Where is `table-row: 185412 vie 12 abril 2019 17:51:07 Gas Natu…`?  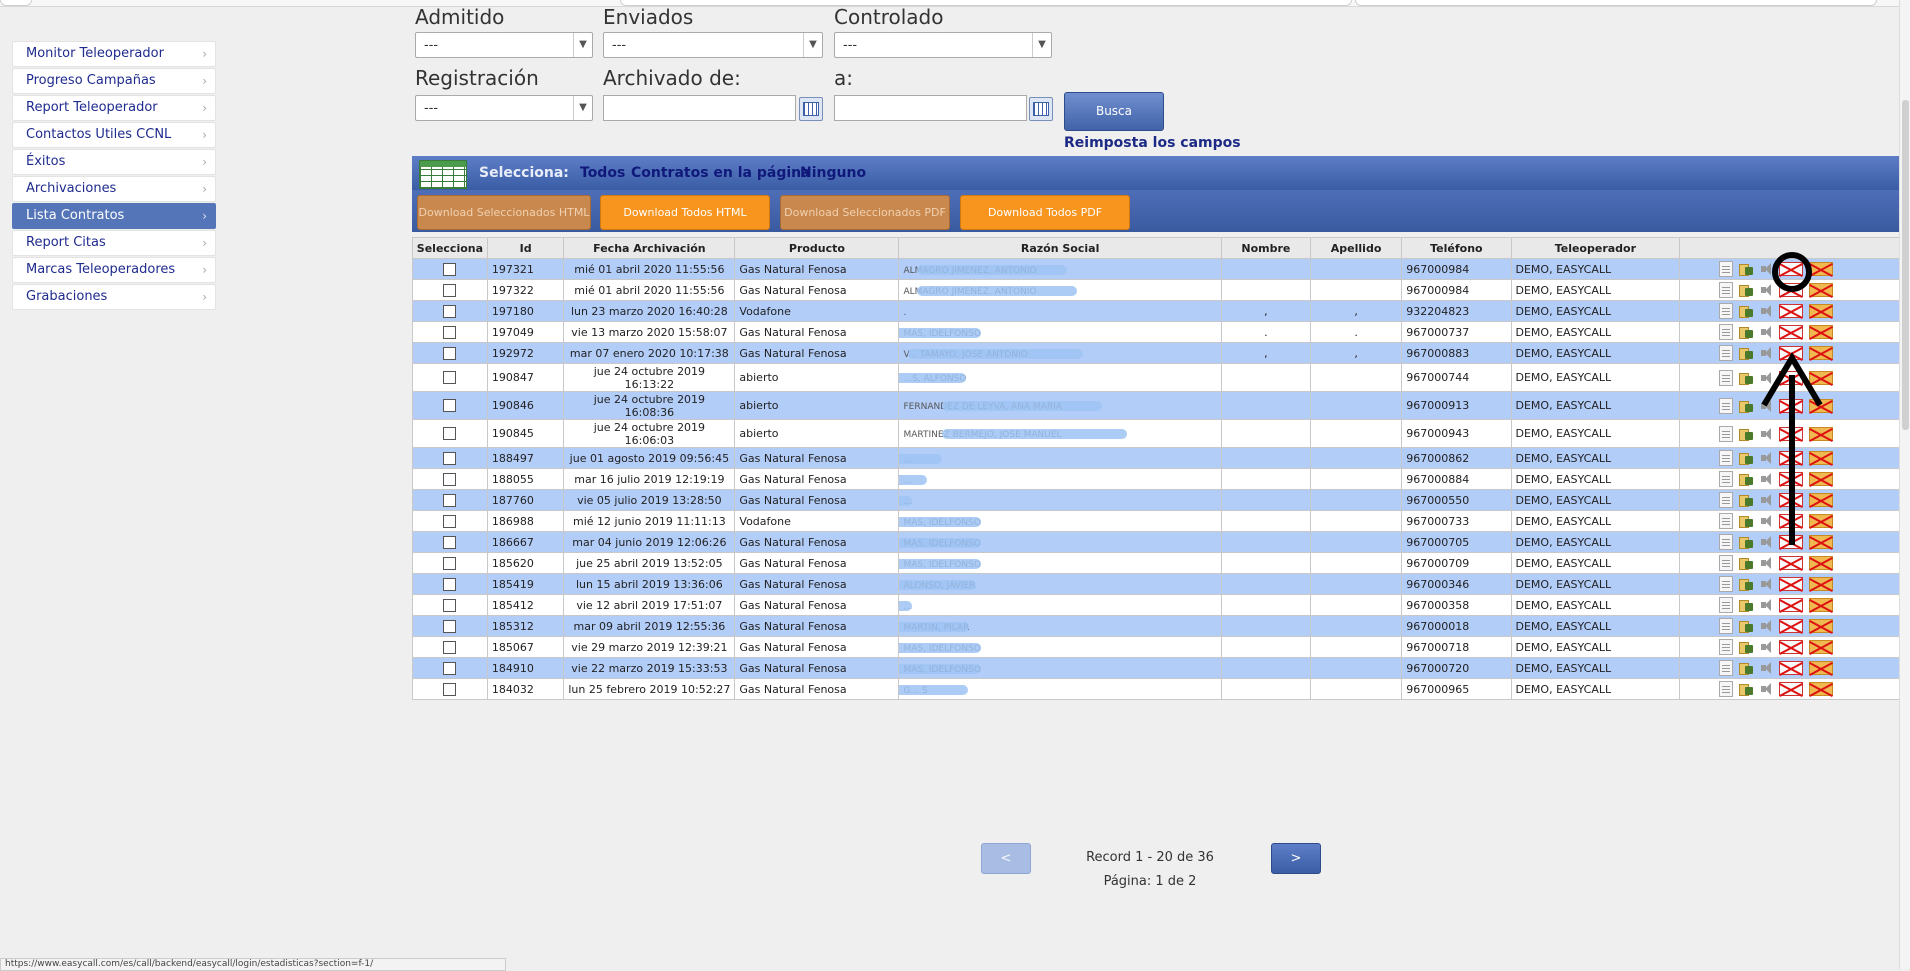
table-row: 185412 vie 12 abril 2019 17:51:07 Gas Natu… is located at coordinates (1161, 605).